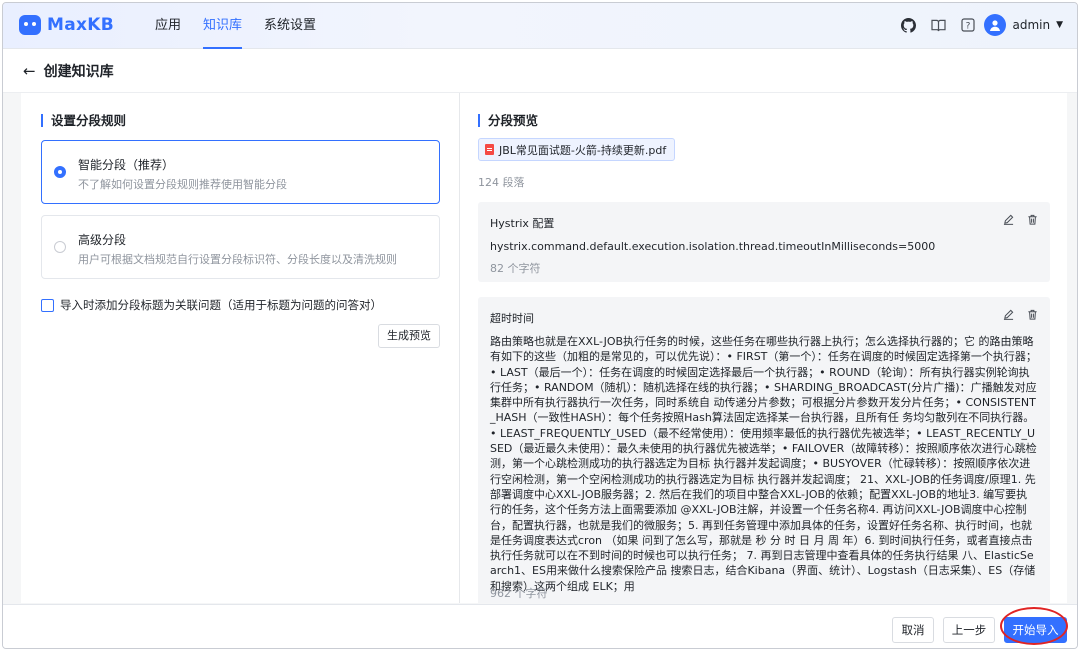 The width and height of the screenshot is (1080, 651). I want to click on pdf-file-icon, so click(489, 149).